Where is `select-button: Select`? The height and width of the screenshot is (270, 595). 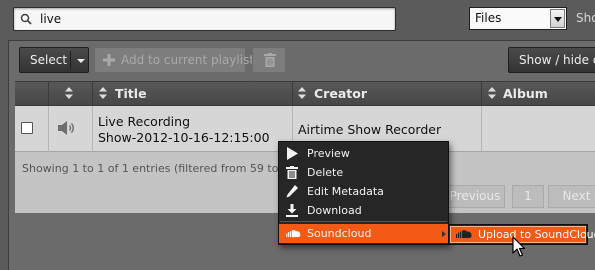
select-button: Select is located at coordinates (54, 60).